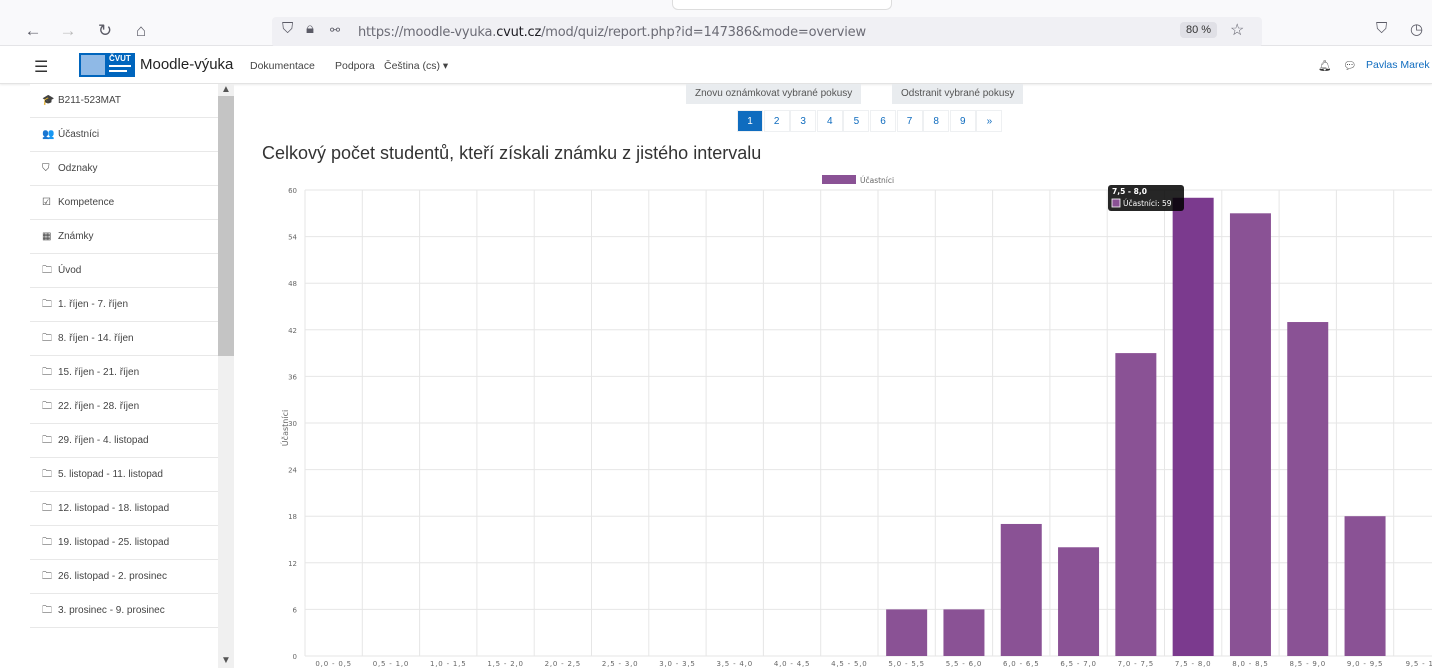  What do you see at coordinates (803, 121) in the screenshot?
I see `page-link: 3` at bounding box center [803, 121].